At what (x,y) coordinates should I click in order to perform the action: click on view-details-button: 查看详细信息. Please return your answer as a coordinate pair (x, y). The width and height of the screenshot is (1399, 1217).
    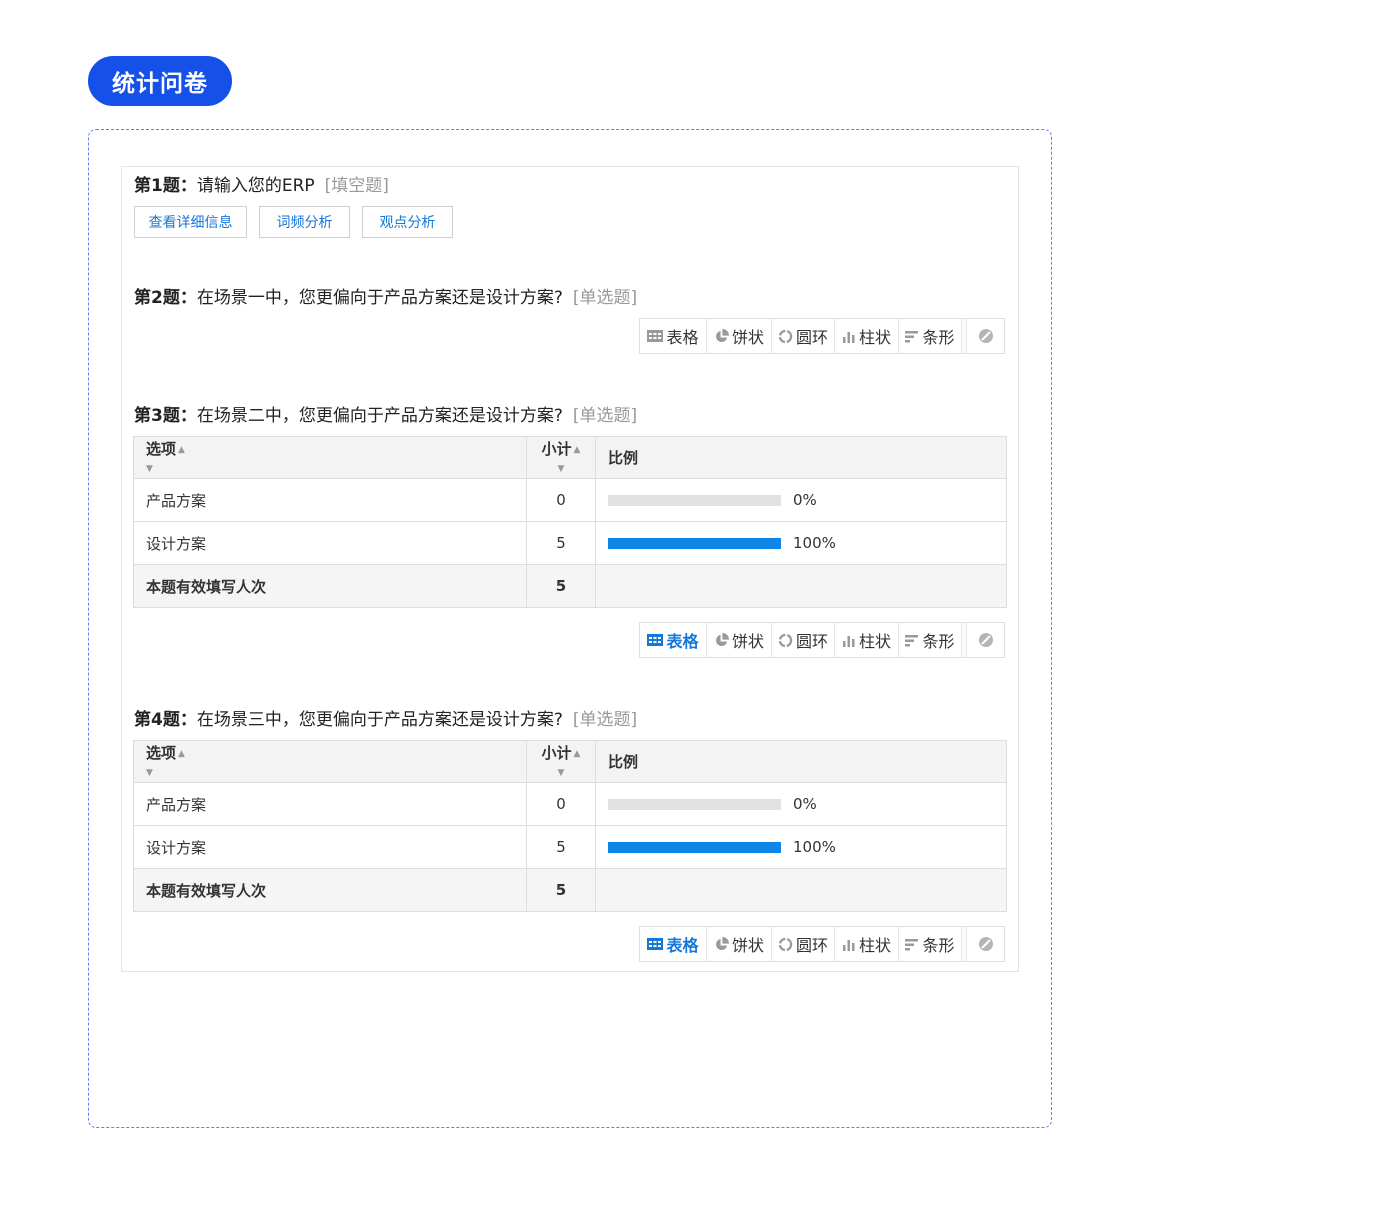
    Looking at the image, I should click on (190, 222).